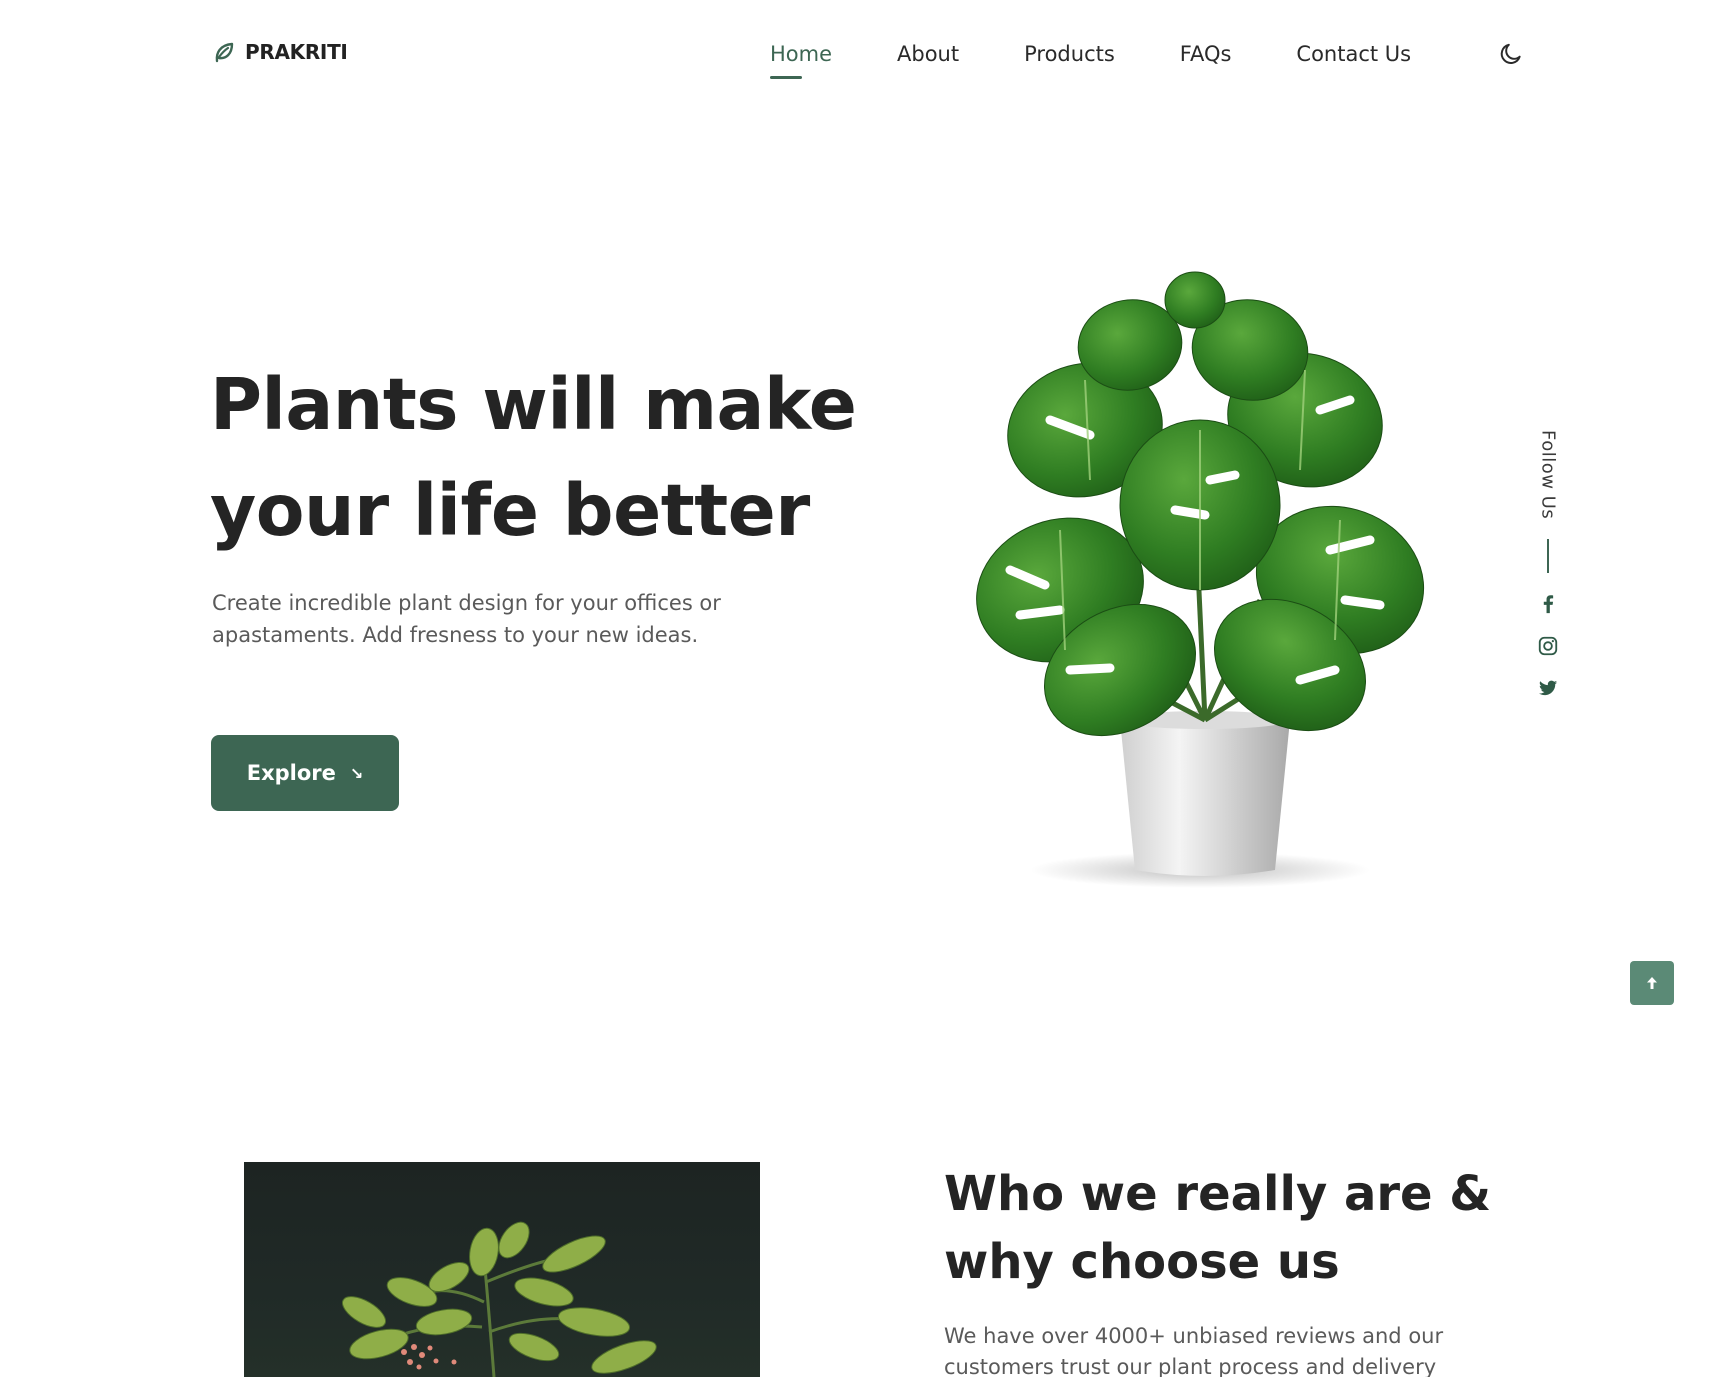 This screenshot has width=1722, height=1377. What do you see at coordinates (1353, 54) in the screenshot?
I see `nav-contact: Contact Us` at bounding box center [1353, 54].